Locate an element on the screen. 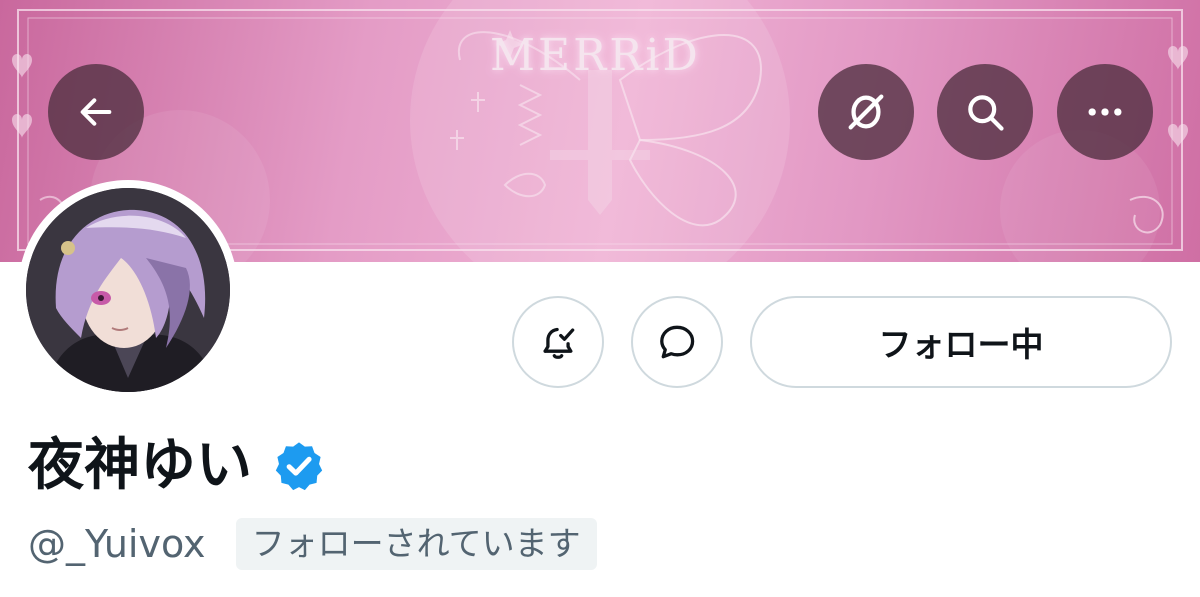 Image resolution: width=1200 pixels, height=597 pixels. notifications-button is located at coordinates (558, 342).